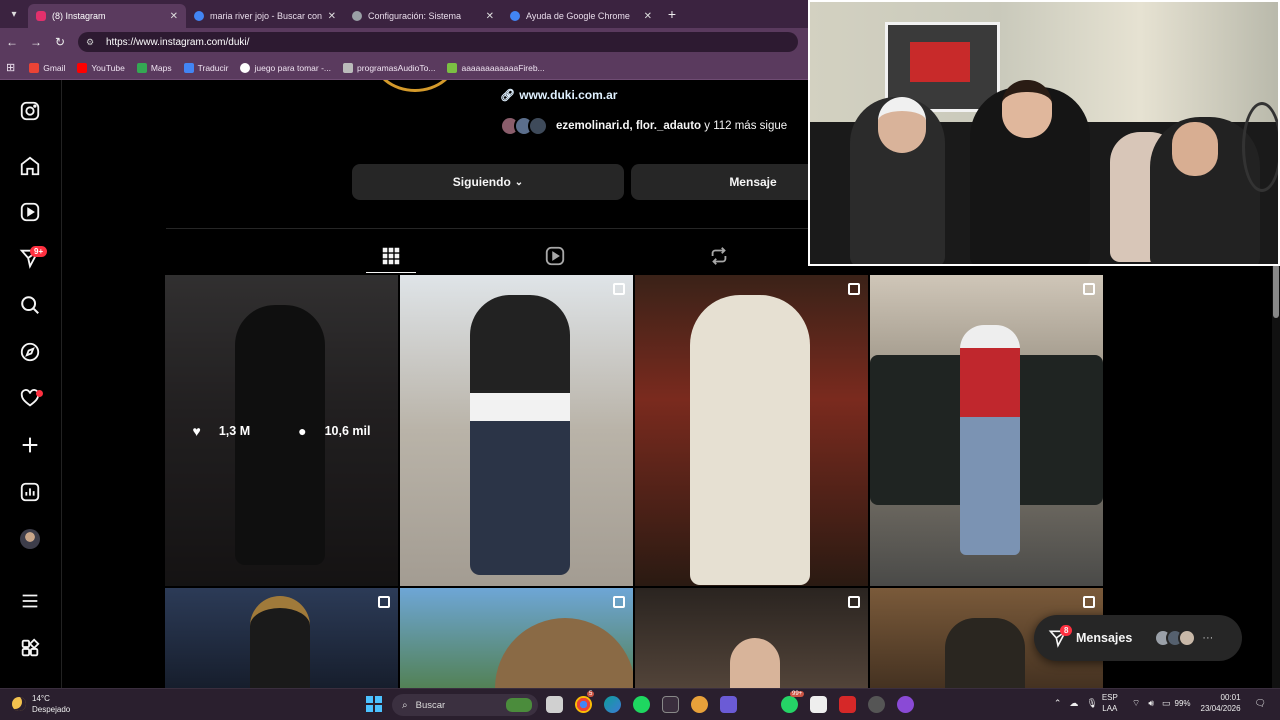  What do you see at coordinates (629, 126) in the screenshot?
I see `followed-by-names: ezemolinari.d, flor._adauto` at bounding box center [629, 126].